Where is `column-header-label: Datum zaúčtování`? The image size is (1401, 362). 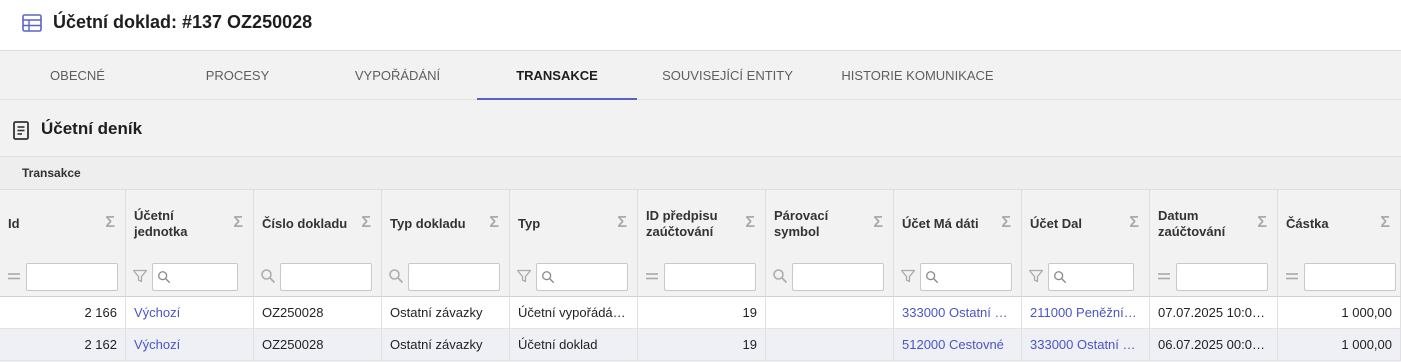 column-header-label: Datum zaúčtování is located at coordinates (1192, 223).